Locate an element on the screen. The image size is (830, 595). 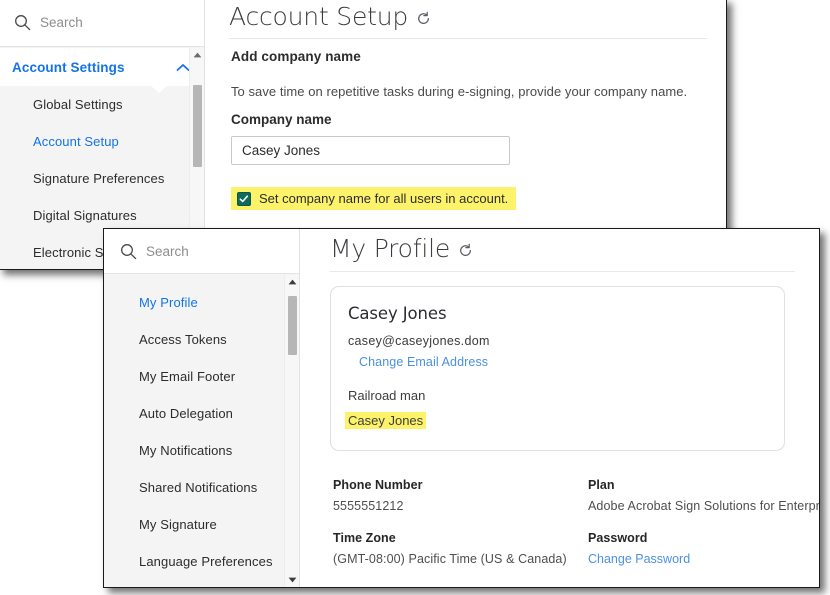
sidebar-item-label: Auto Delegation is located at coordinates (186, 413).